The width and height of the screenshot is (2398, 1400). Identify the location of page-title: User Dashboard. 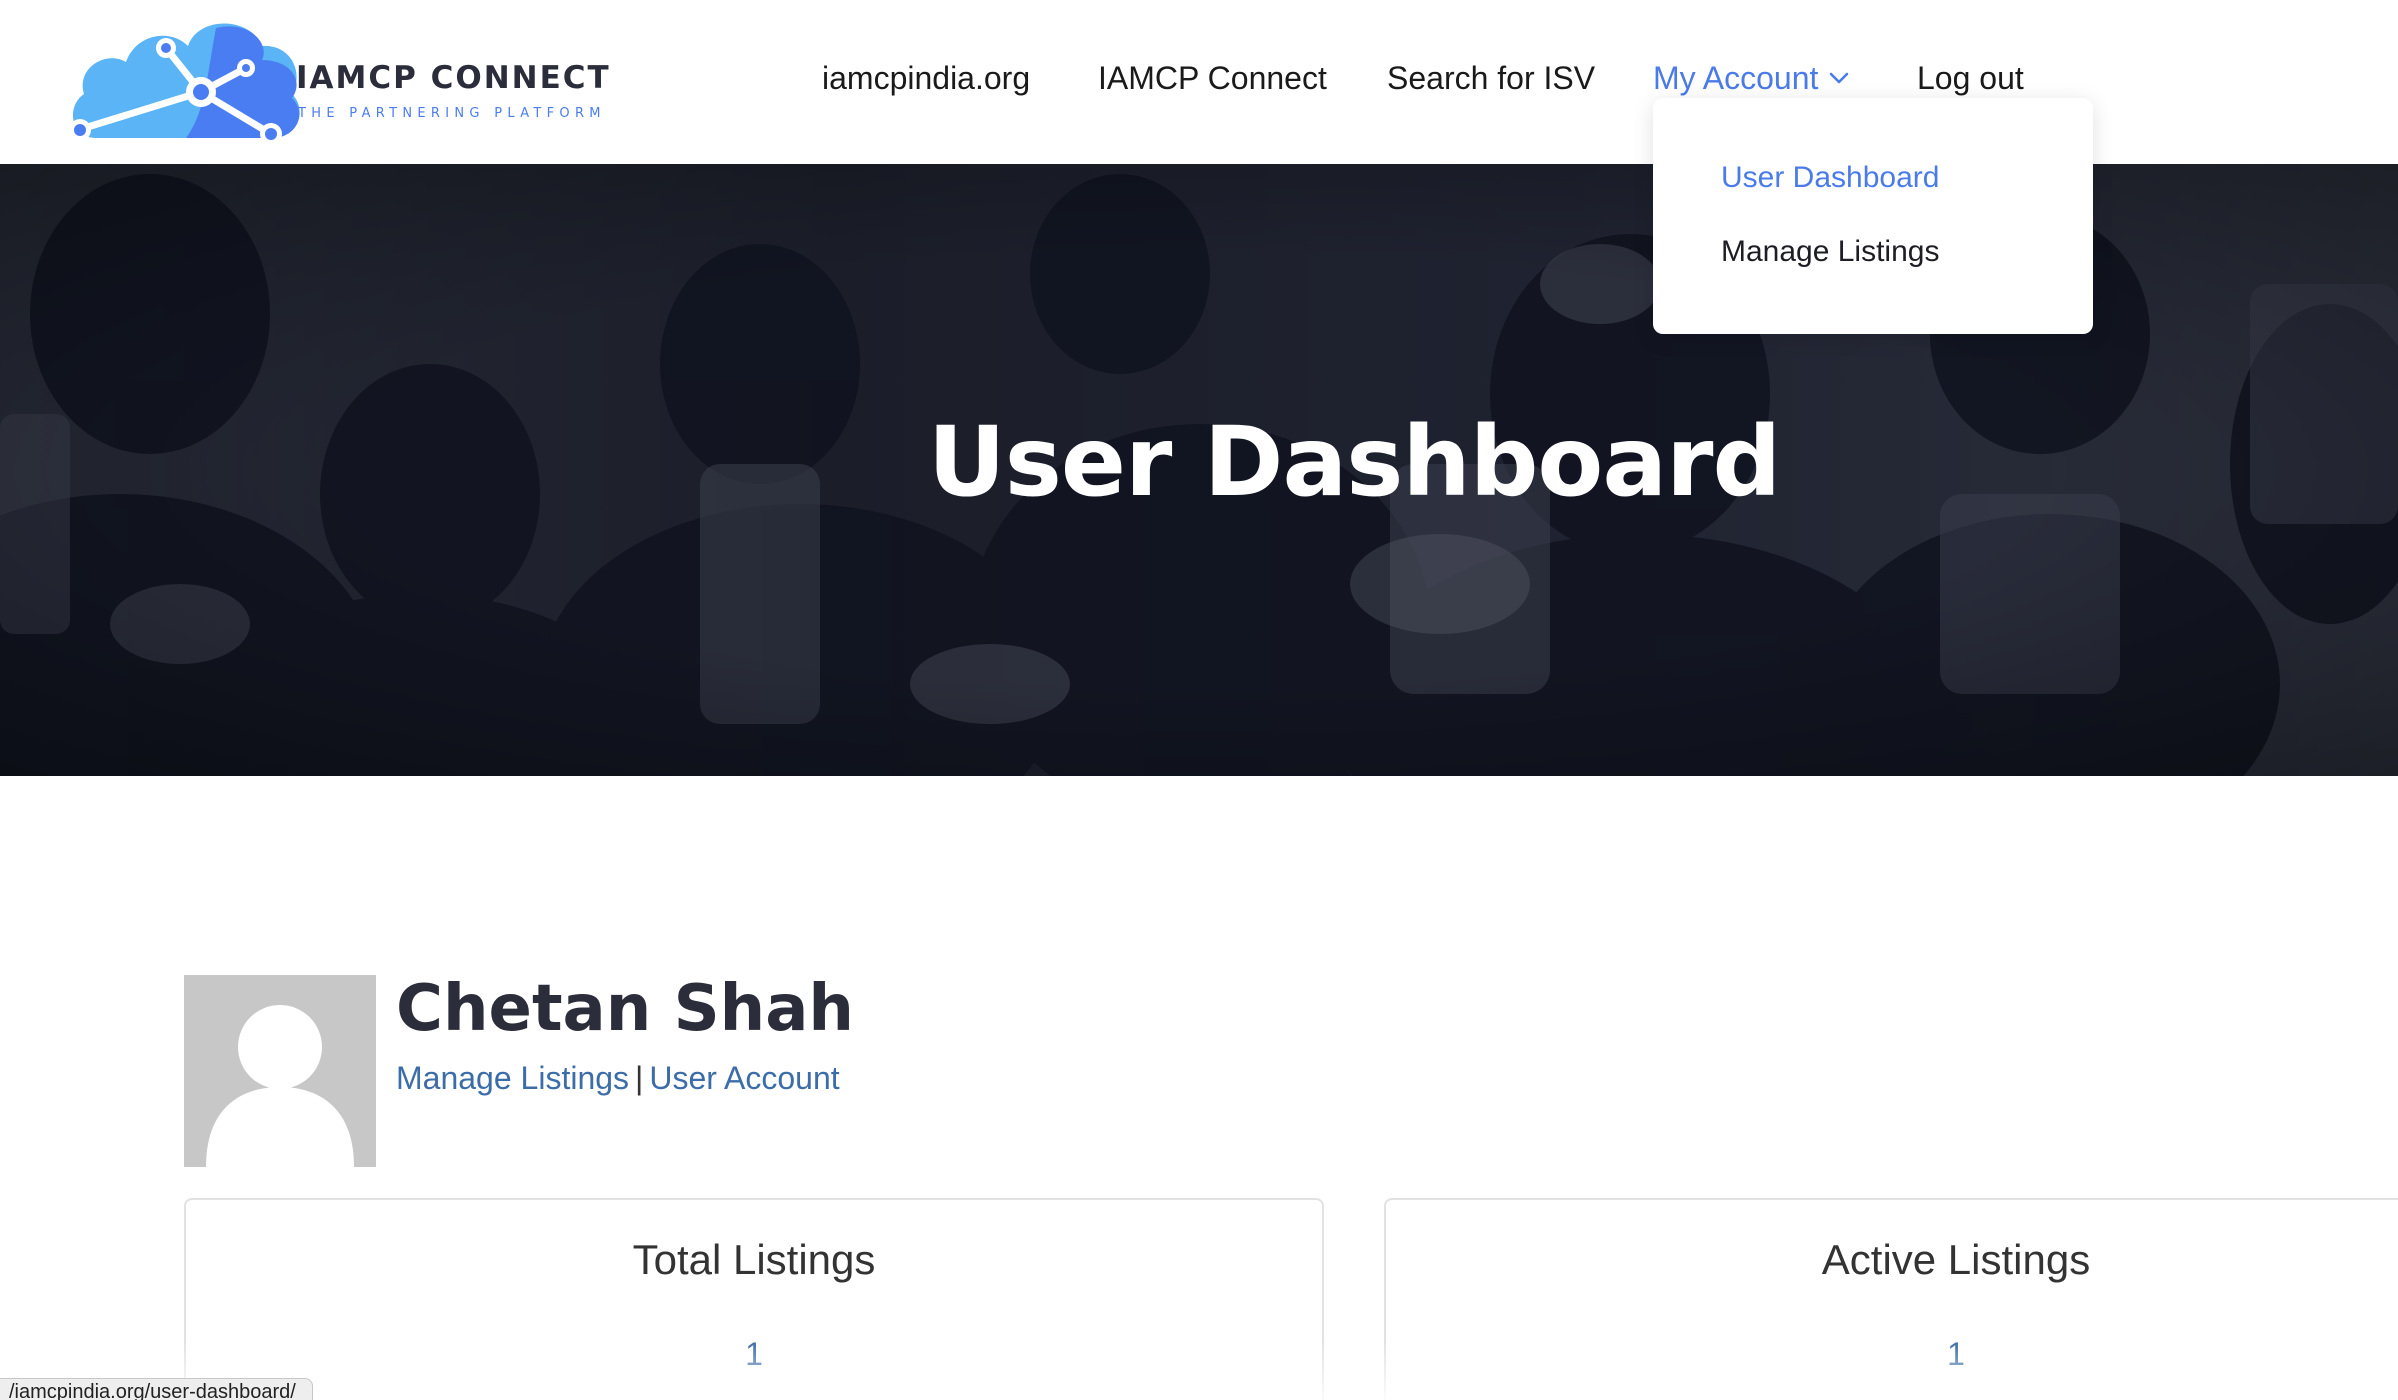
(1354, 462).